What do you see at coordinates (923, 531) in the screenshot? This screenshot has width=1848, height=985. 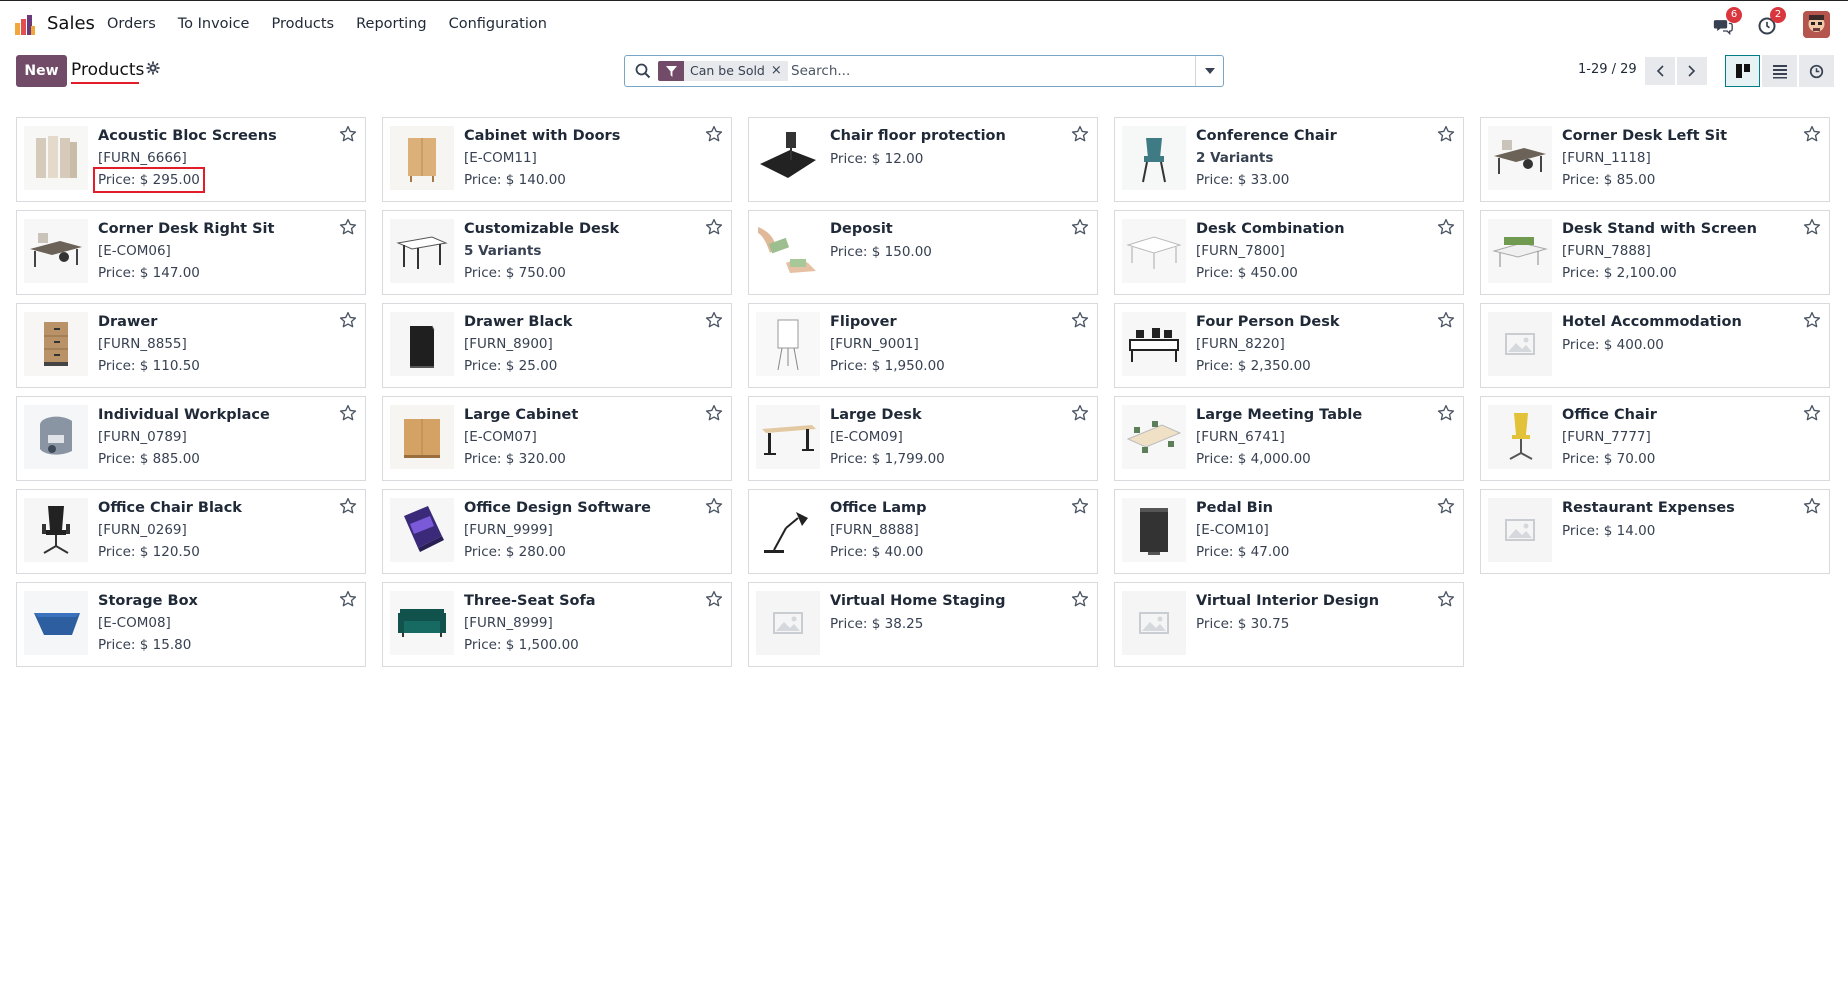 I see `product-card: Office Lamp [FURN_8888] Price: $ 40.00` at bounding box center [923, 531].